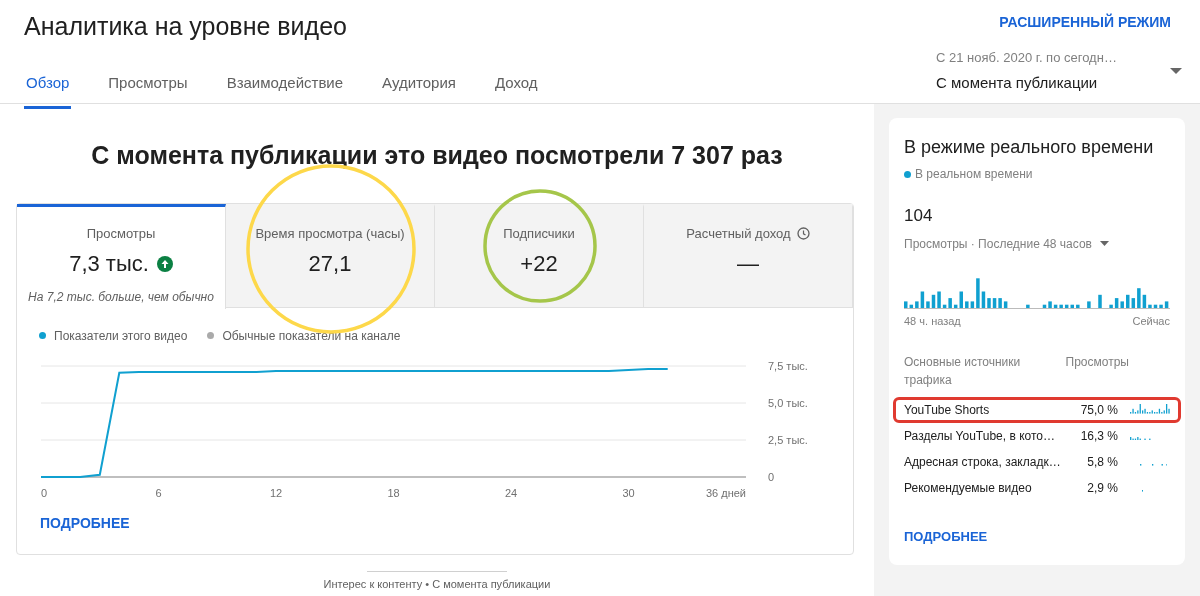 This screenshot has width=1200, height=596. I want to click on tab: Просмотры, so click(148, 90).